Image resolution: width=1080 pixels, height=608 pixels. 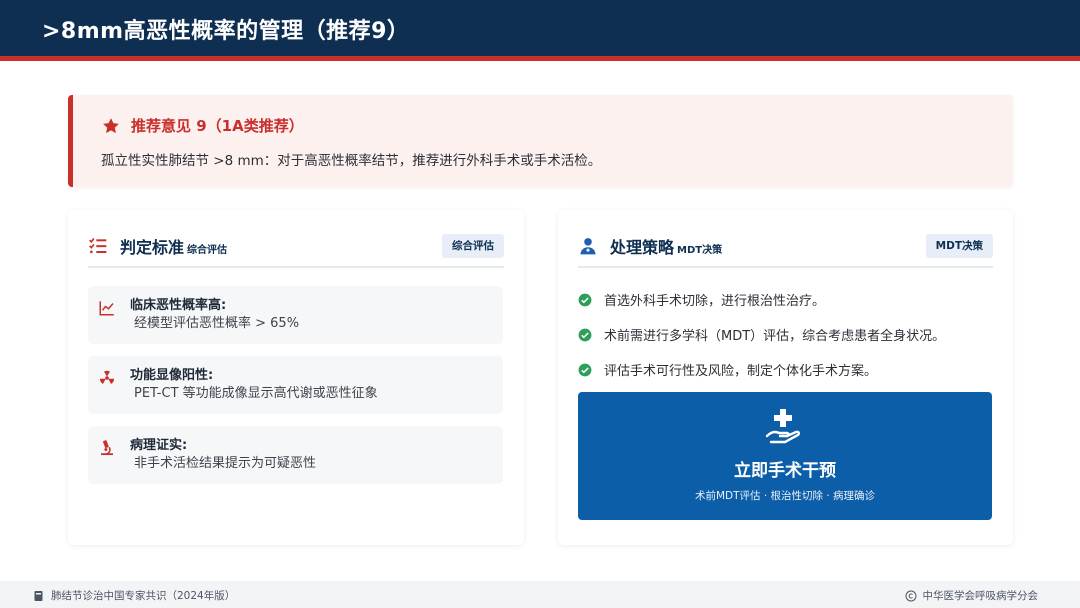 I want to click on strategy-step: 评估手术可行性及风险，制定个体化手术方案。, so click(x=727, y=369).